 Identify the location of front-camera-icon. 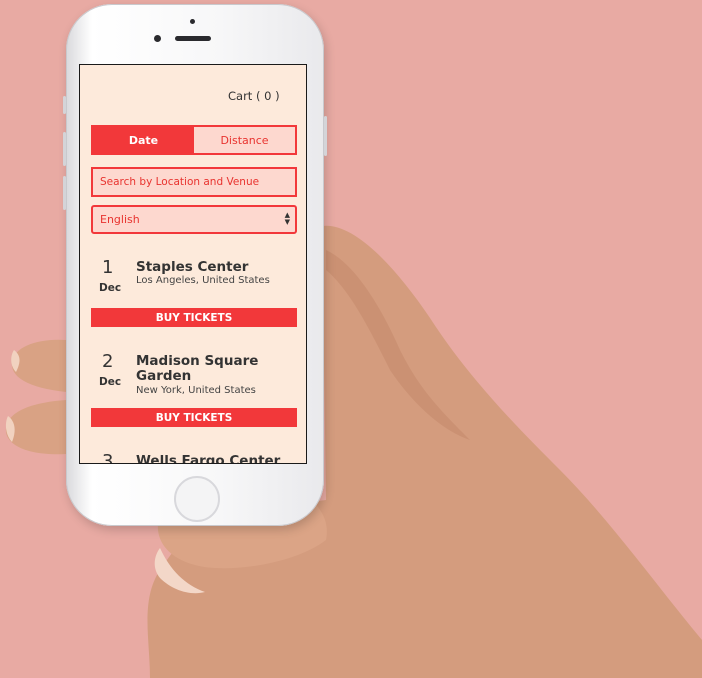
(157, 38).